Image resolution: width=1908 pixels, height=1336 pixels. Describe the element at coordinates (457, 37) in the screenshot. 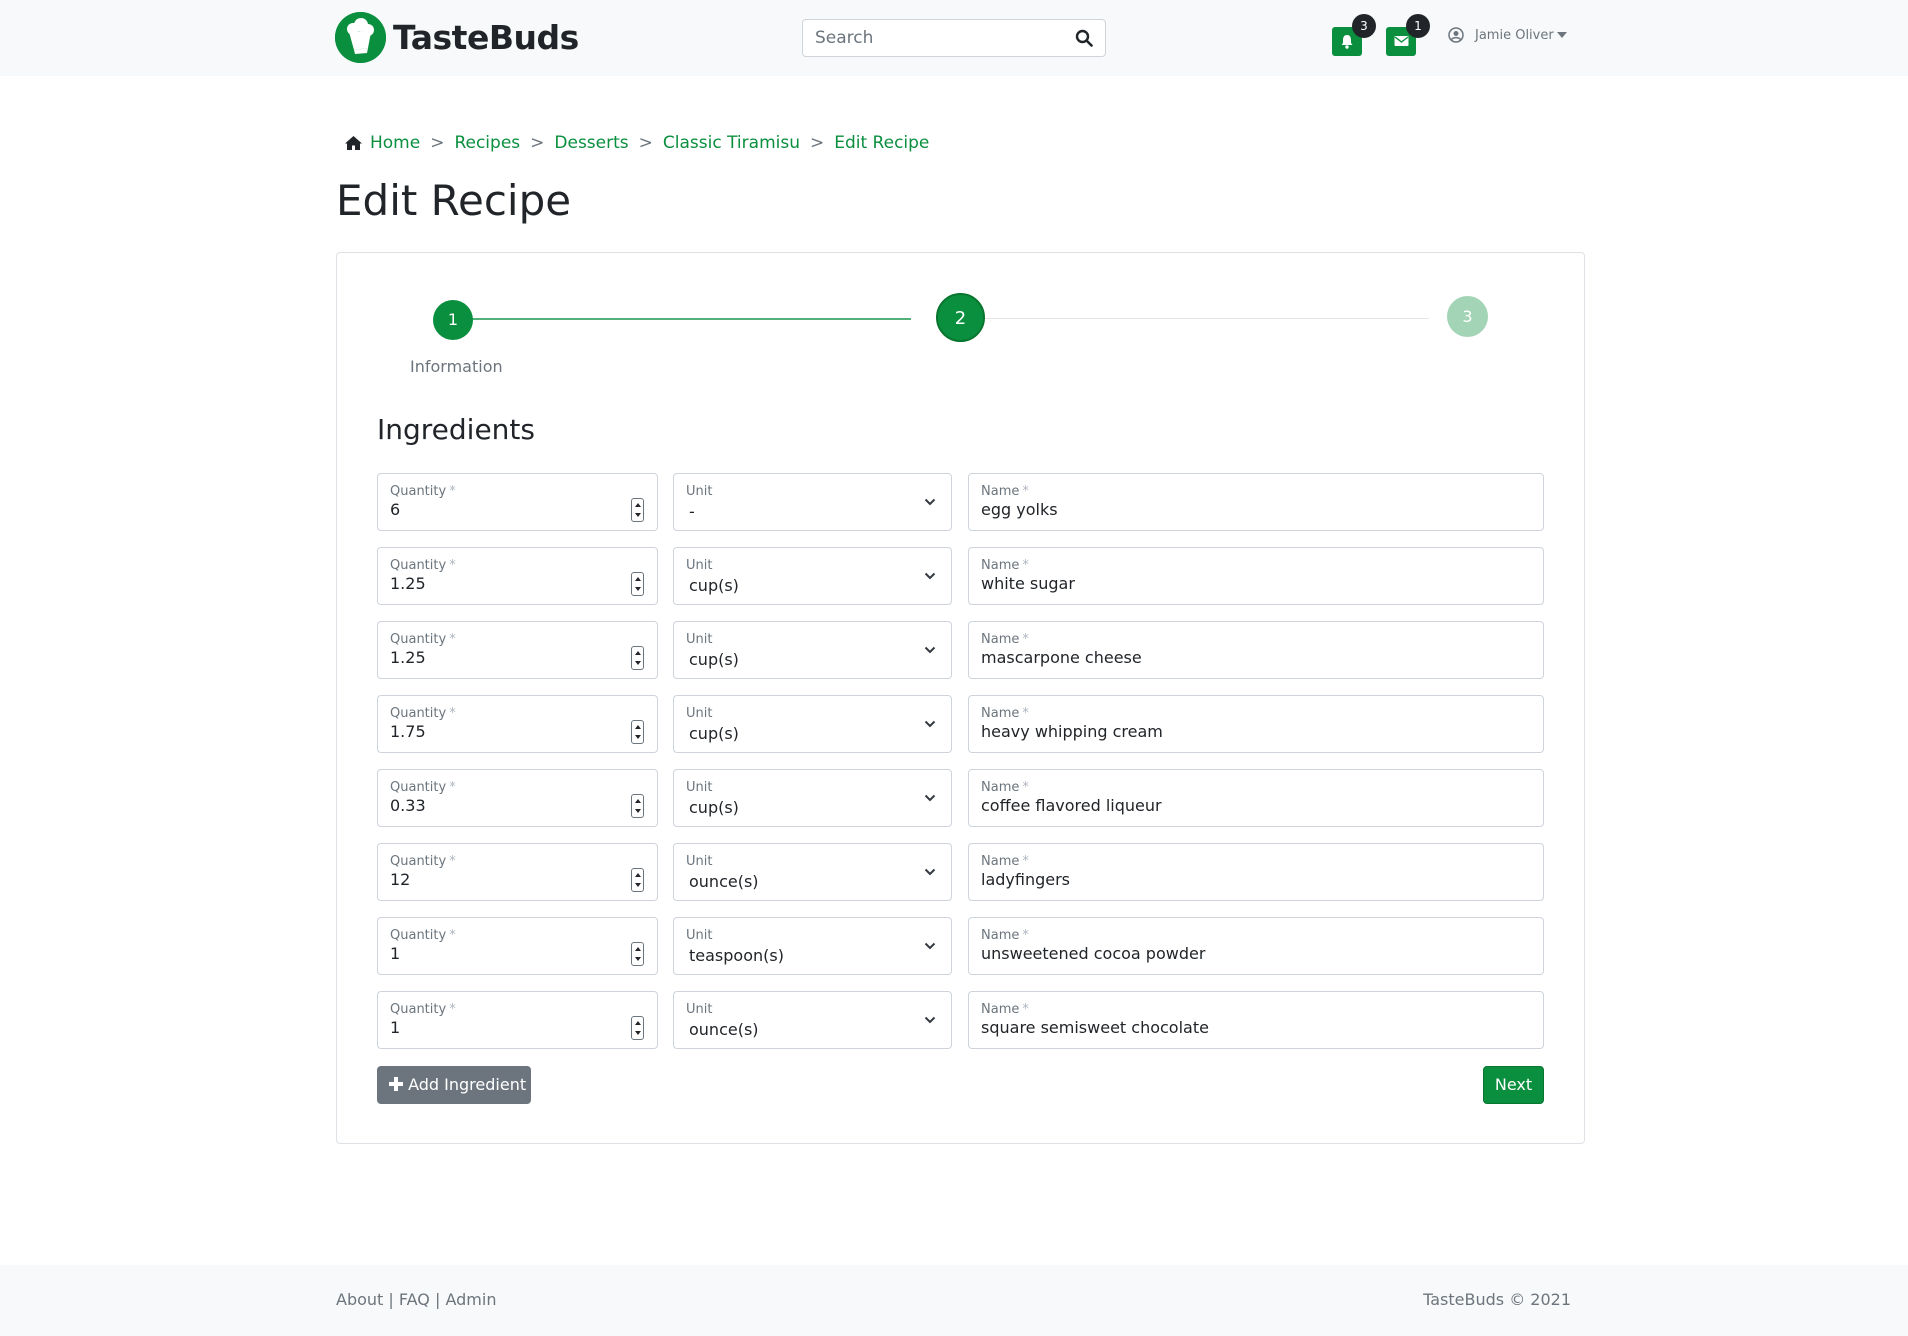

I see `brand: TasteBuds` at that location.